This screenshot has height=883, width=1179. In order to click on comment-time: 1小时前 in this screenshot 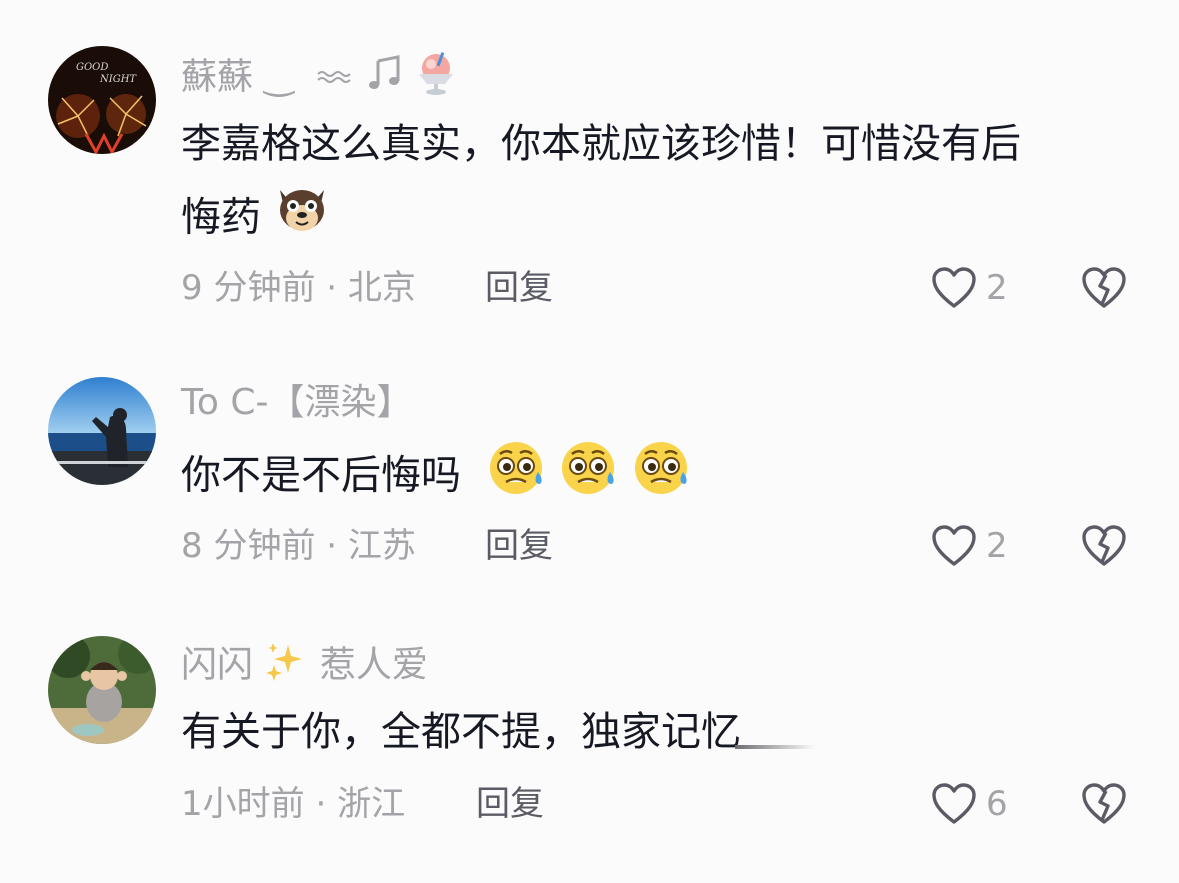, I will do `click(243, 804)`.